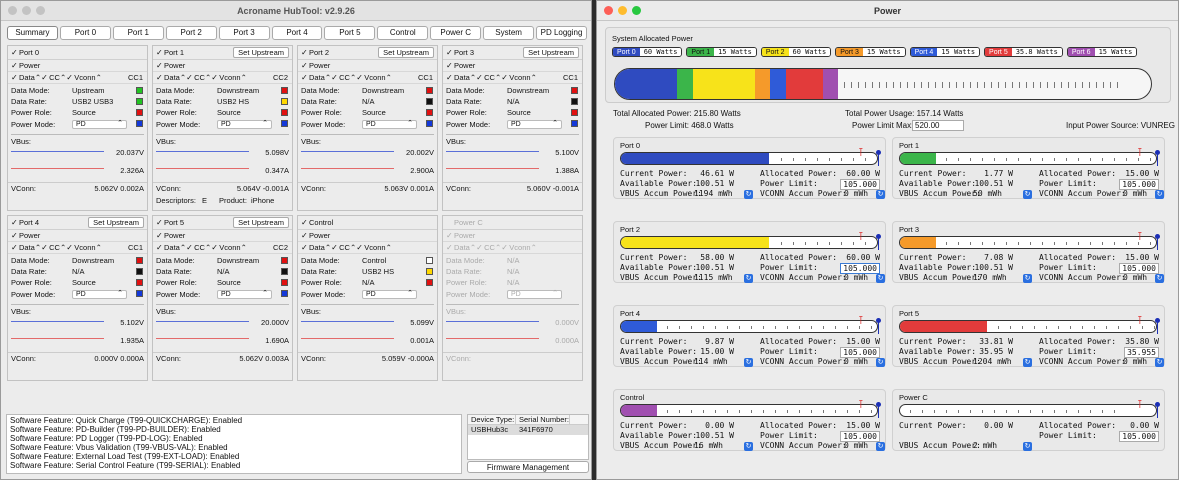 The image size is (1179, 480). Describe the element at coordinates (85, 33) in the screenshot. I see `tab-port-0: Port 0` at that location.